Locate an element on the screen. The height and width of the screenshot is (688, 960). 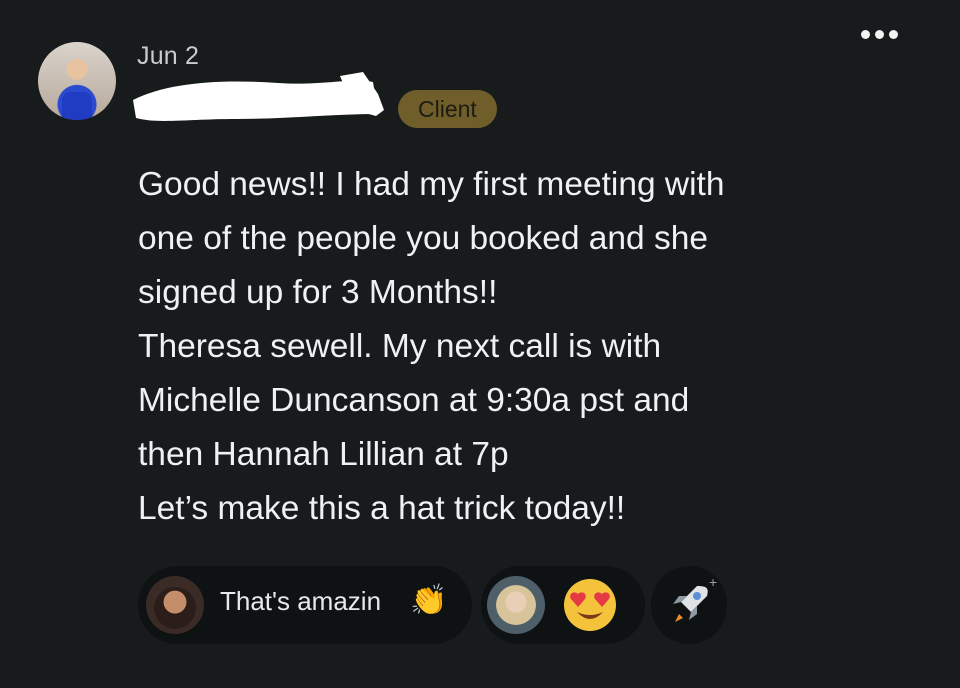
reply-author-avatar is located at coordinates (175, 605).